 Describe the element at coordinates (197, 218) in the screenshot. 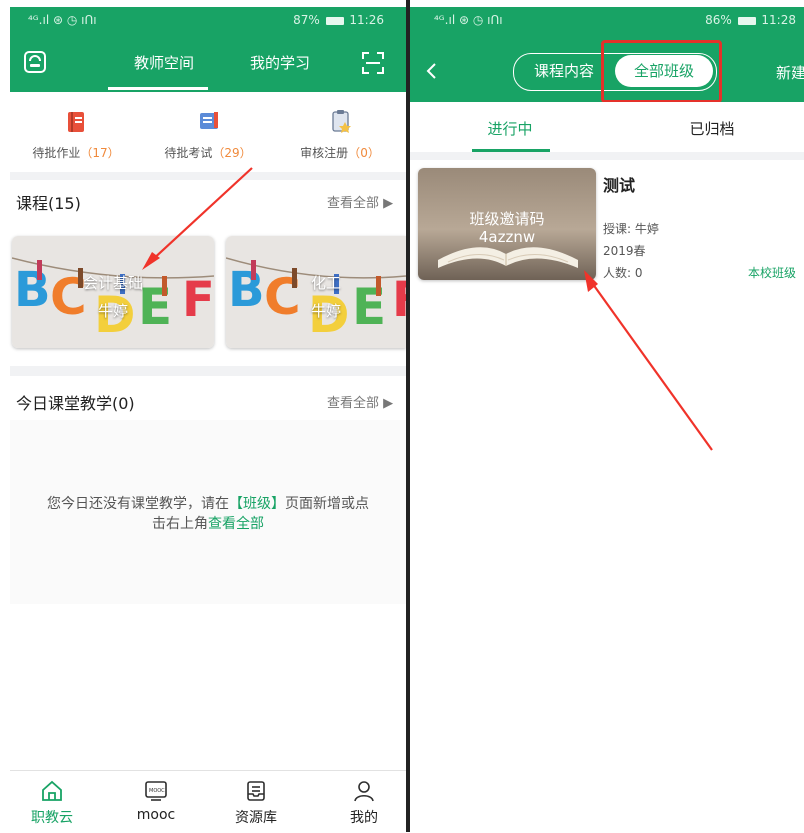

I see `annotation-arrow-left` at that location.